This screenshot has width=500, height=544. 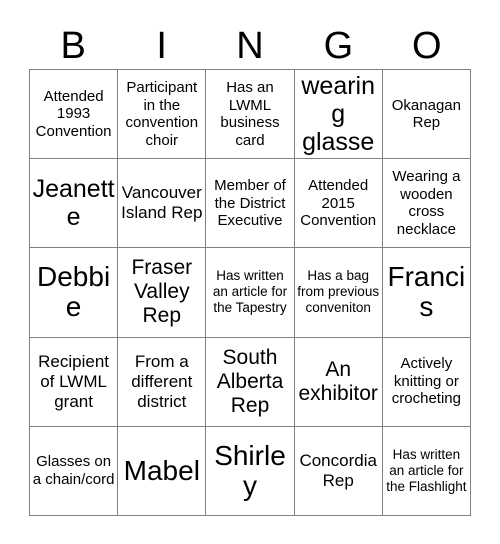 I want to click on bingo-cell: Not wearing glasses, so click(x=338, y=115).